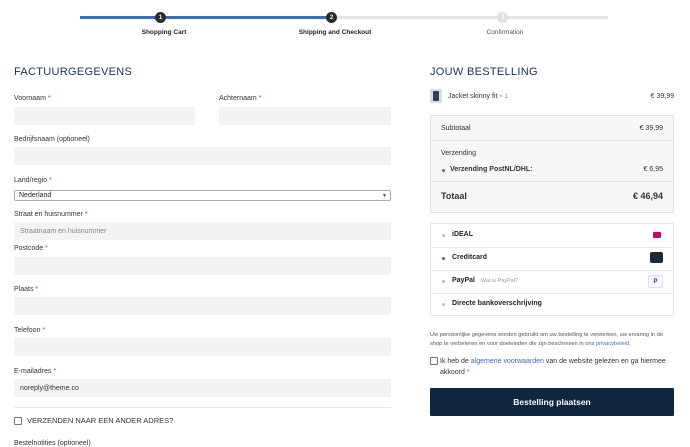 This screenshot has height=447, width=690. Describe the element at coordinates (202, 388) in the screenshot. I see `email-field: noreply@theme.co` at that location.